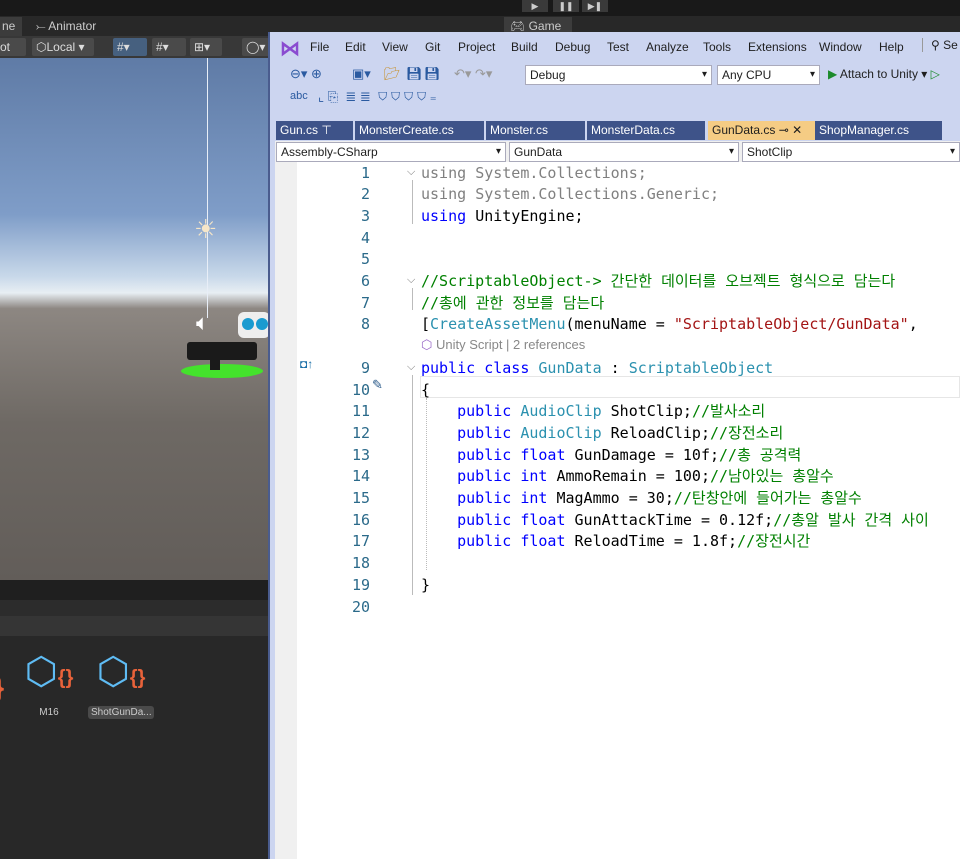  What do you see at coordinates (361, 74) in the screenshot?
I see `new-project-button: ▣▾` at bounding box center [361, 74].